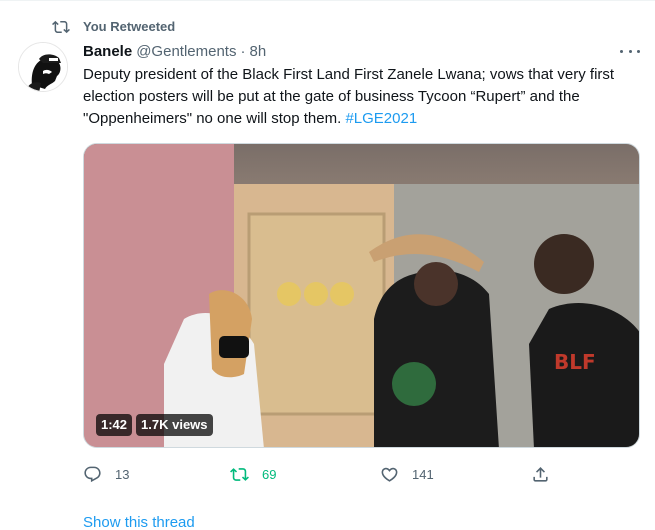 This screenshot has height=530, width=655. Describe the element at coordinates (630, 51) in the screenshot. I see `more-options-icon` at that location.